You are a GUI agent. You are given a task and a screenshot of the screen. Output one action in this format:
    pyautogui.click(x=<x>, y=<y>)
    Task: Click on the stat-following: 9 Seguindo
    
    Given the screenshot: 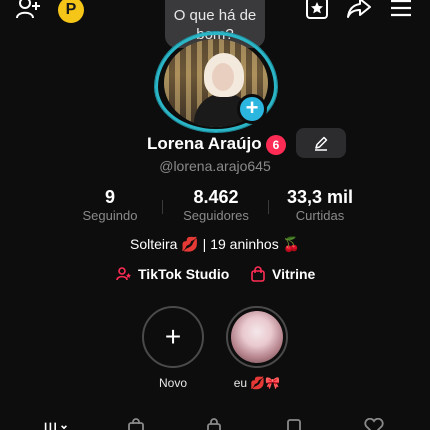 What is the action you would take?
    pyautogui.click(x=110, y=205)
    